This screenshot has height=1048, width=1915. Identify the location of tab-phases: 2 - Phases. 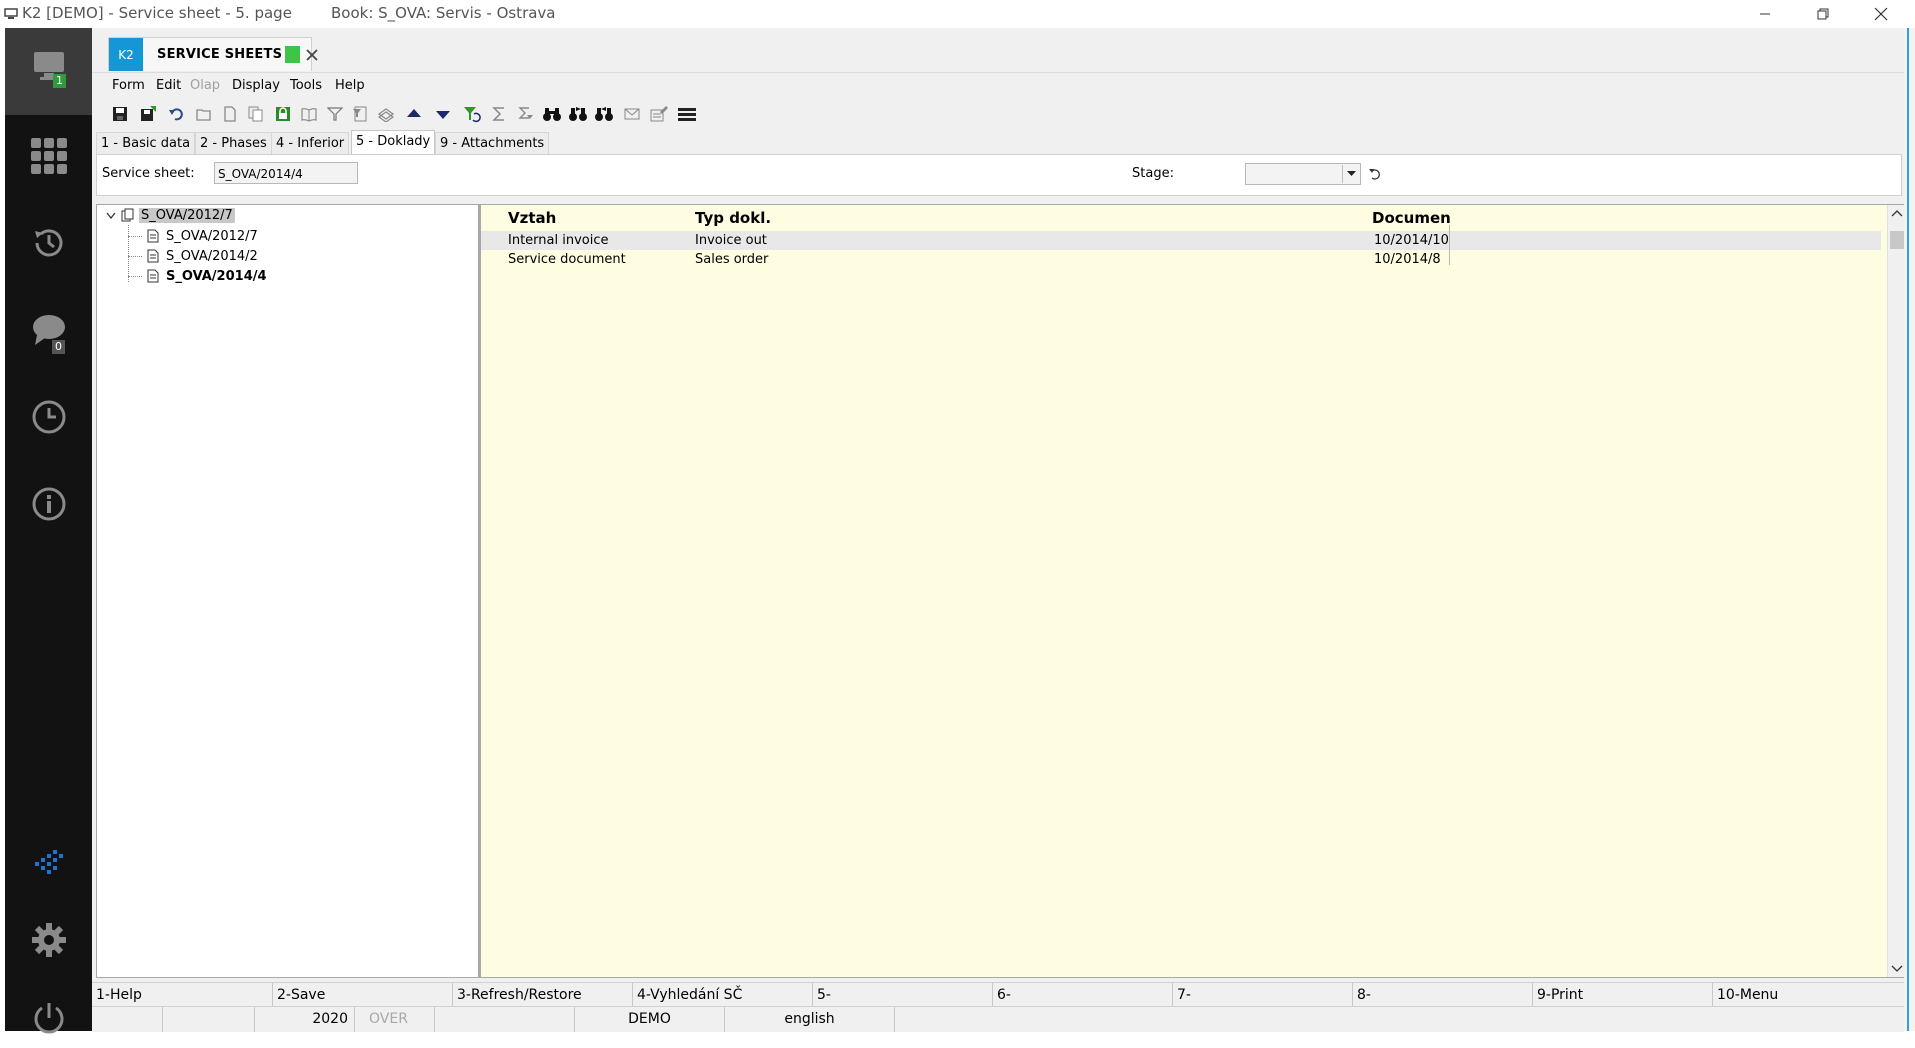
(233, 143).